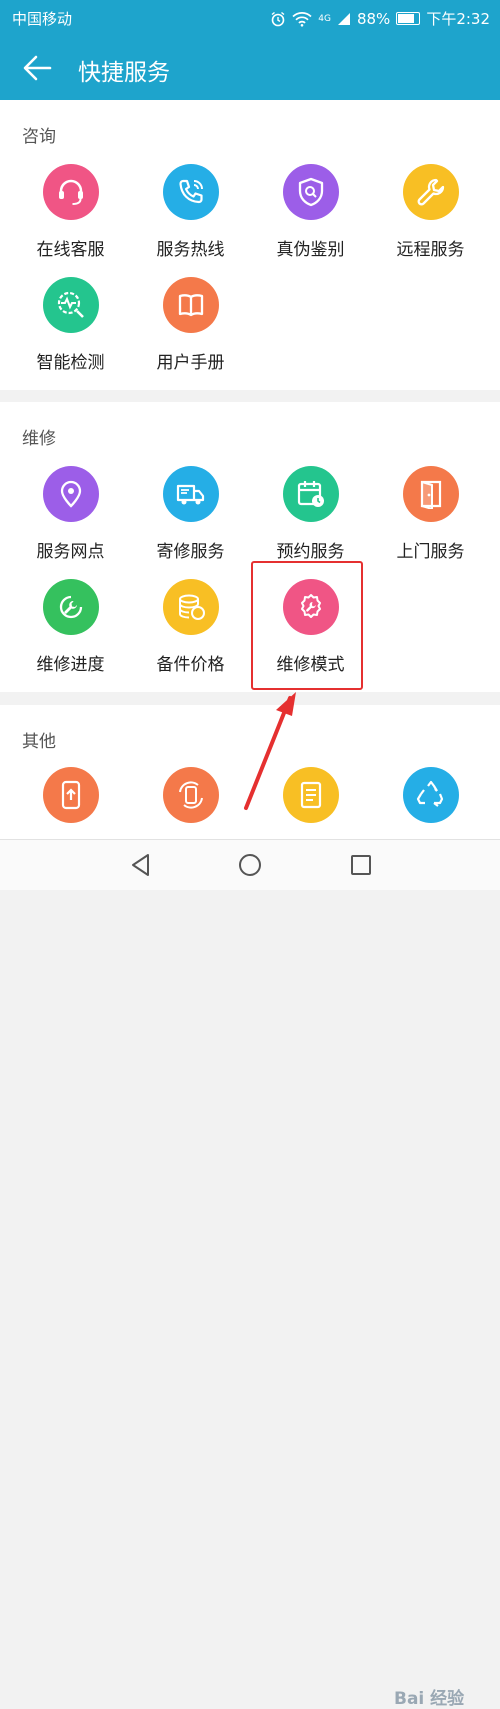  I want to click on alarm-icon, so click(278, 18).